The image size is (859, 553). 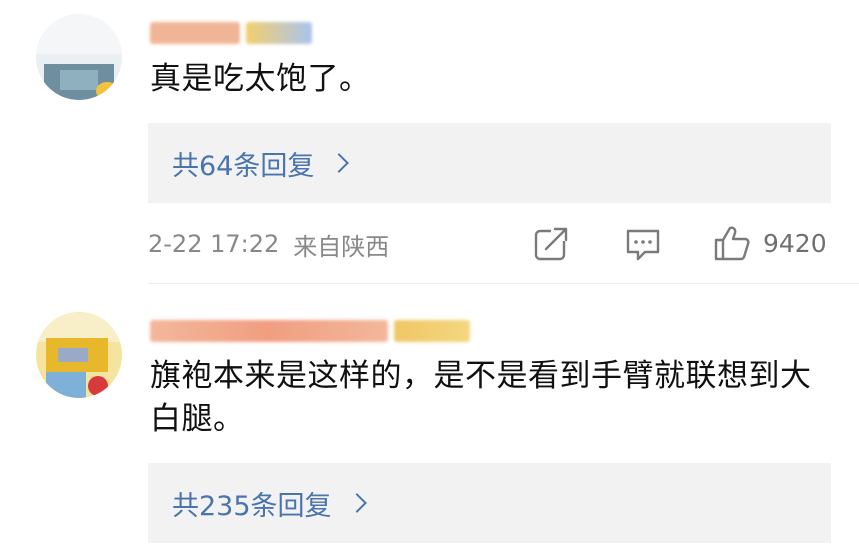 I want to click on share-icon, so click(x=552, y=243).